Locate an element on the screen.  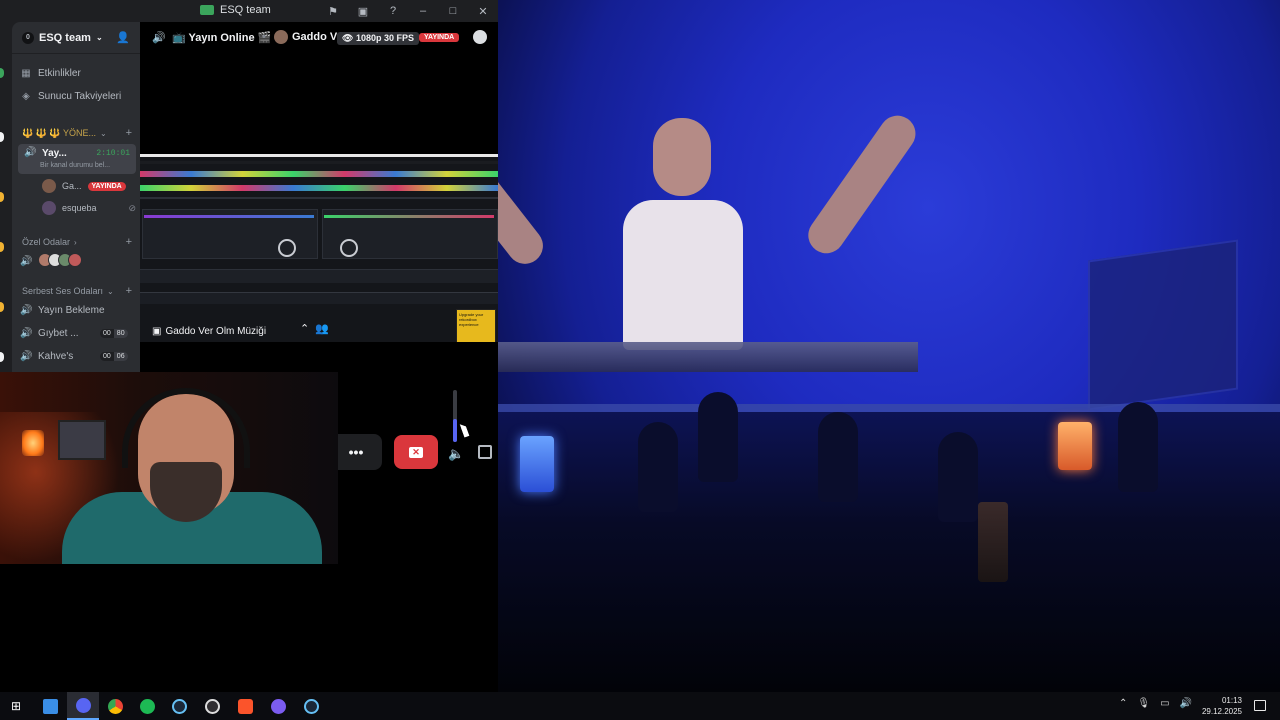
stop-stream-icon: ✕ is located at coordinates (416, 452).